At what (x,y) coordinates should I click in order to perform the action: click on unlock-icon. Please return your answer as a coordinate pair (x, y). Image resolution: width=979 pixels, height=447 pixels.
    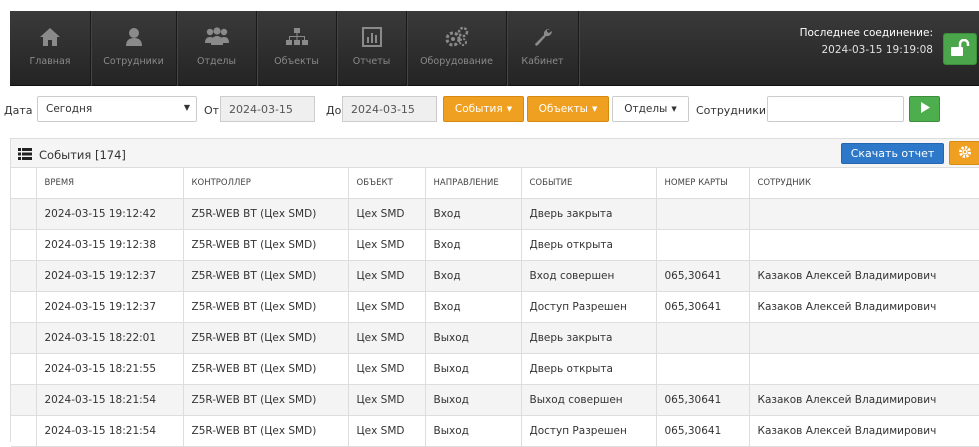
    Looking at the image, I should click on (960, 49).